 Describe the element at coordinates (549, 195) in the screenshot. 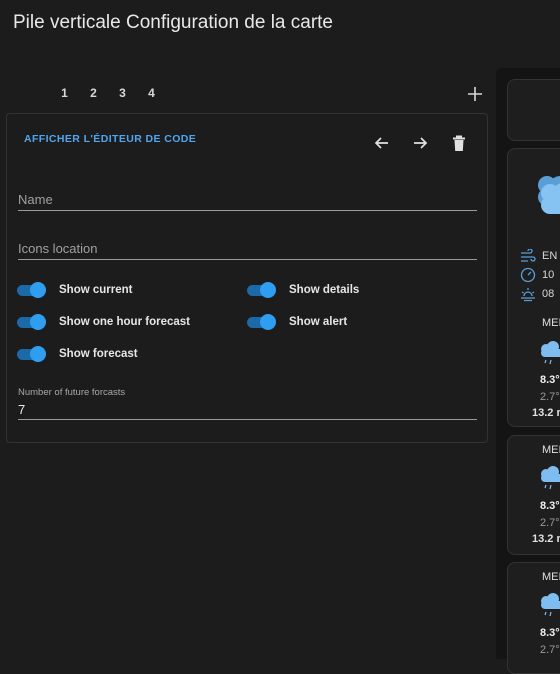

I see `cloud-icon` at that location.